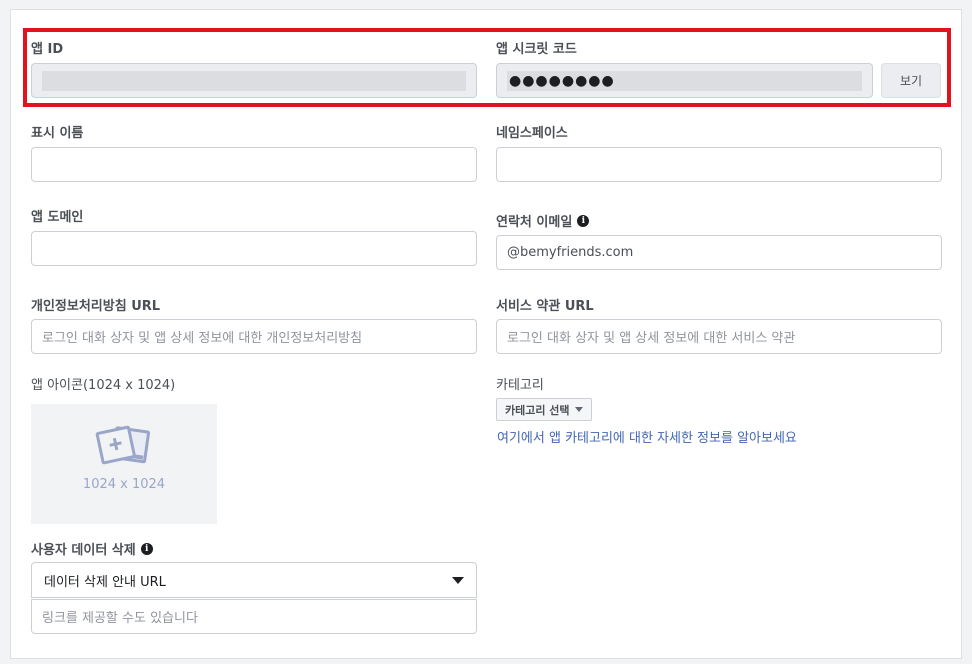  What do you see at coordinates (651, 338) in the screenshot?
I see `terms-url-placeholder: 로그인 대화 상자 및 앱 상세 정보에 대한 서비스 약관` at bounding box center [651, 338].